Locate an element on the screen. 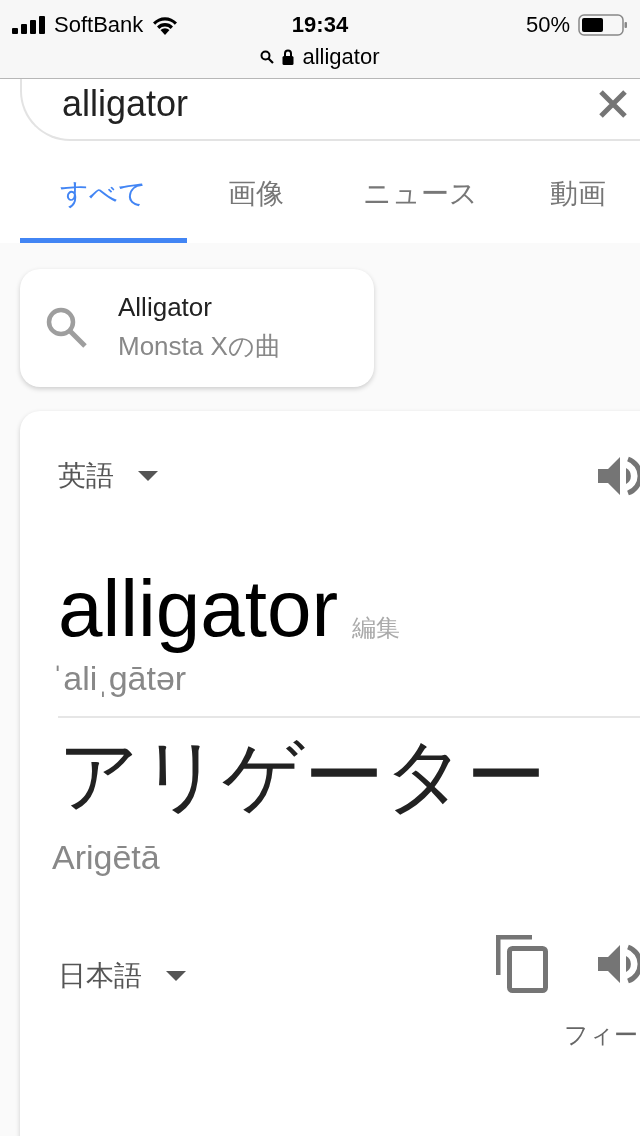 Image resolution: width=640 pixels, height=1136 pixels. close-icon is located at coordinates (613, 104).